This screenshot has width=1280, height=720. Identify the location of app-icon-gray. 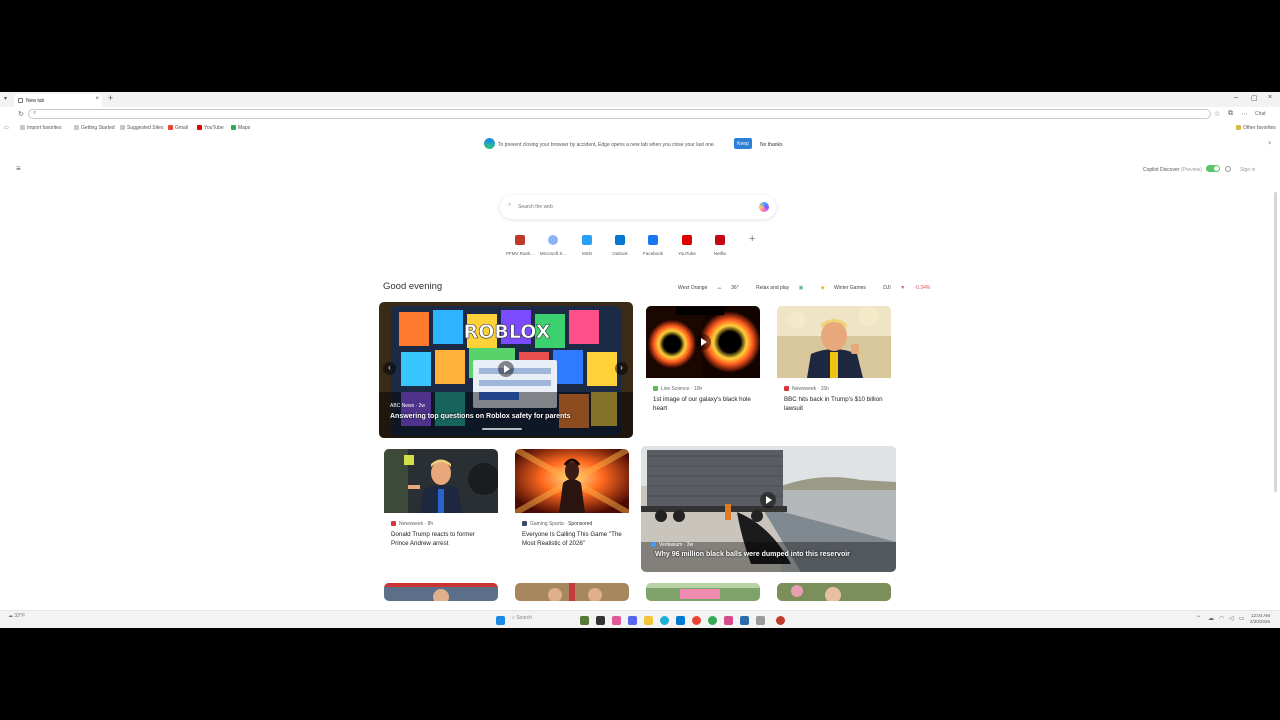
(760, 620).